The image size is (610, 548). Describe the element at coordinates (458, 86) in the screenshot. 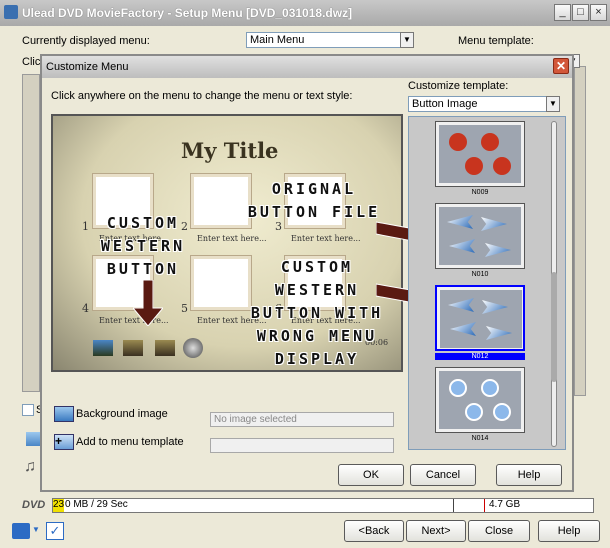

I see `customize-template-label: Customize template:` at that location.